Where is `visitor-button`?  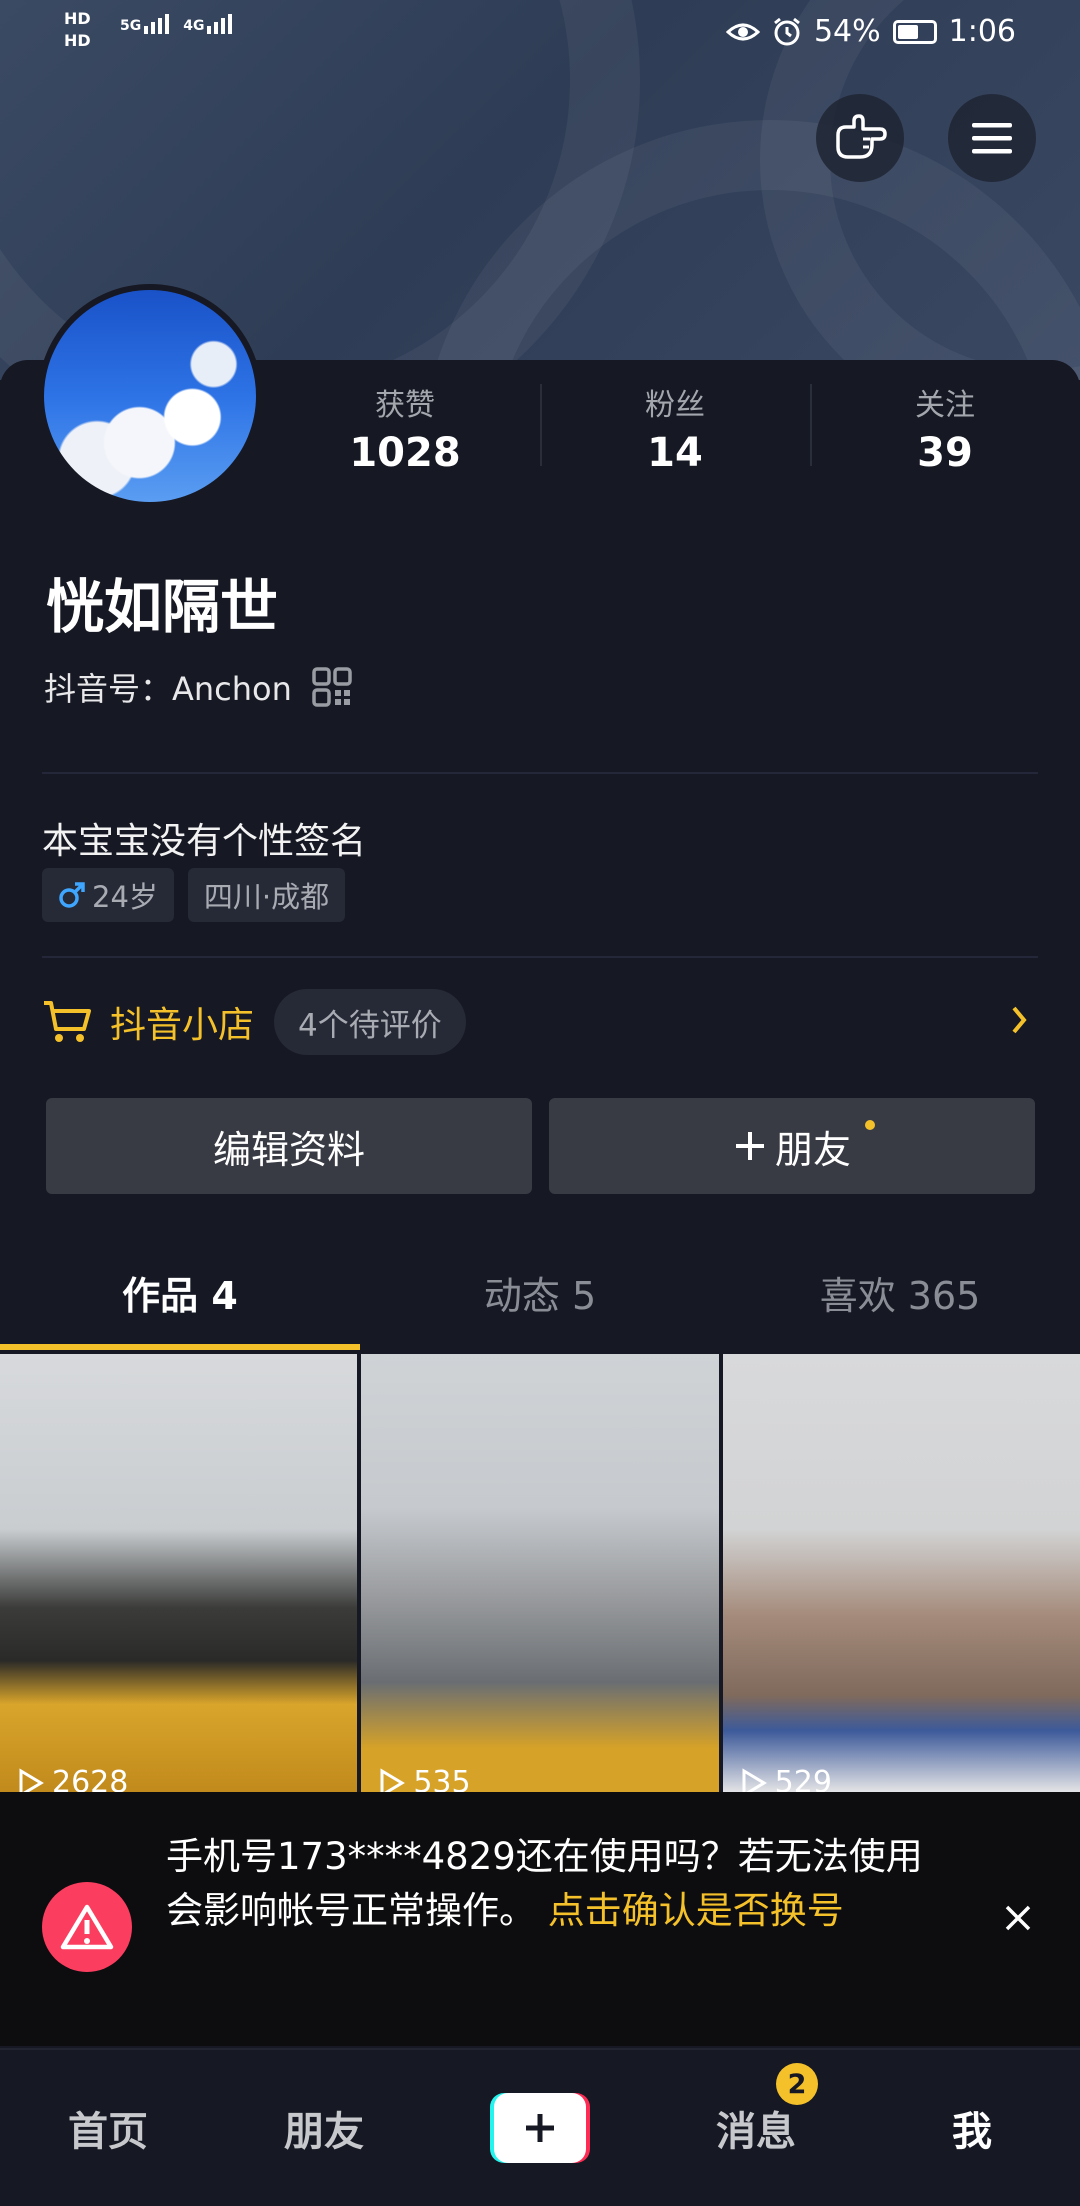 visitor-button is located at coordinates (860, 138).